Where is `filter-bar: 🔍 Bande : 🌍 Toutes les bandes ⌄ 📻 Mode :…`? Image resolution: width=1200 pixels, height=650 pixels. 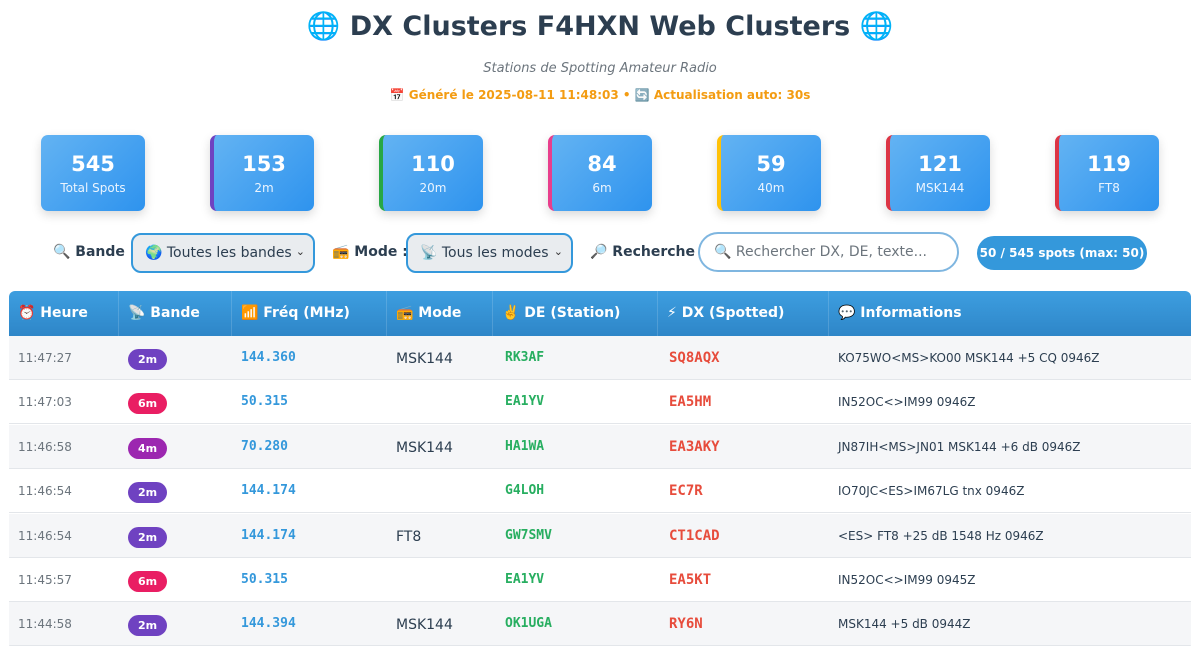
filter-bar: 🔍 Bande : 🌍 Toutes les bandes ⌄ 📻 Mode :… is located at coordinates (600, 253).